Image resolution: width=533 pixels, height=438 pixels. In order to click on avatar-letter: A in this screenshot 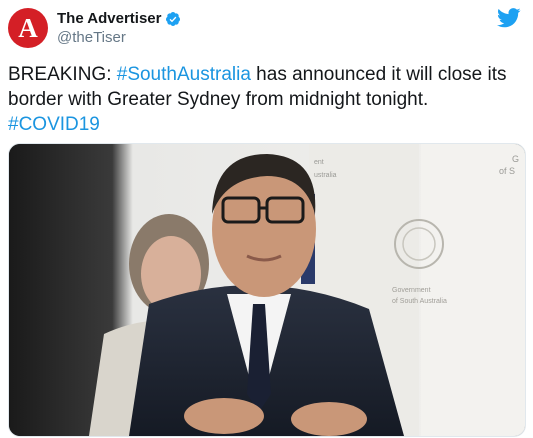, I will do `click(28, 27)`.